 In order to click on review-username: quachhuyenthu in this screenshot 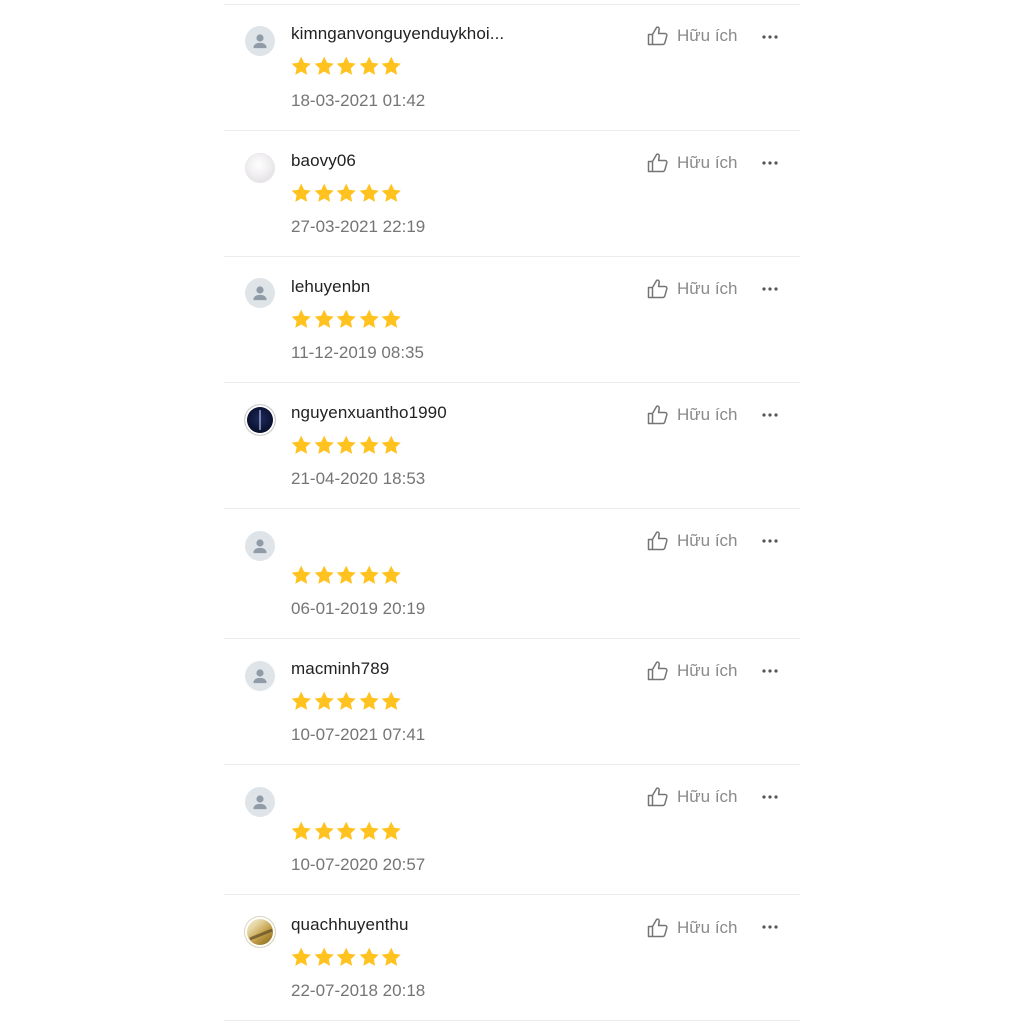, I will do `click(350, 925)`.